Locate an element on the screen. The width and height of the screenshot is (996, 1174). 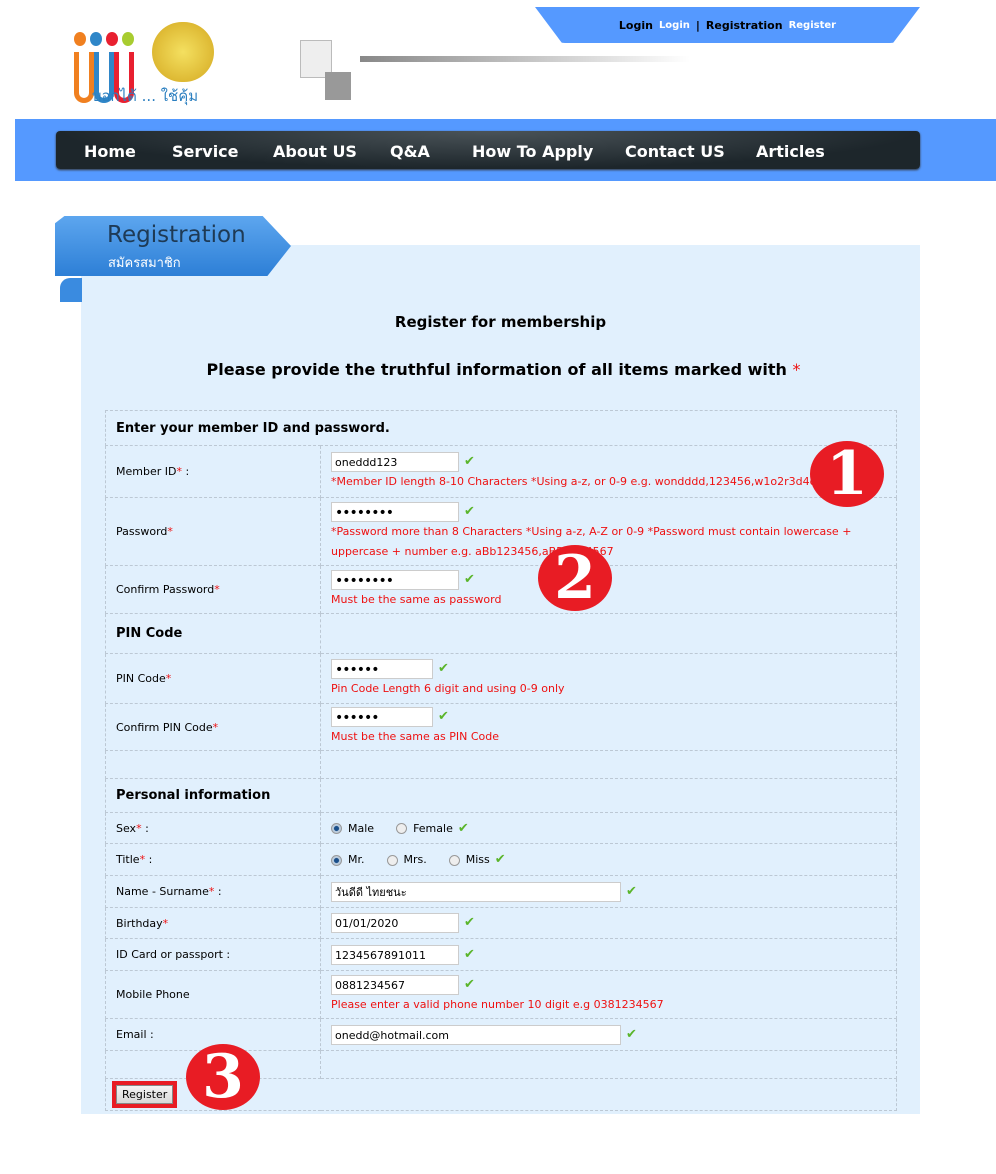
section-pin: PIN Code is located at coordinates (213, 633).